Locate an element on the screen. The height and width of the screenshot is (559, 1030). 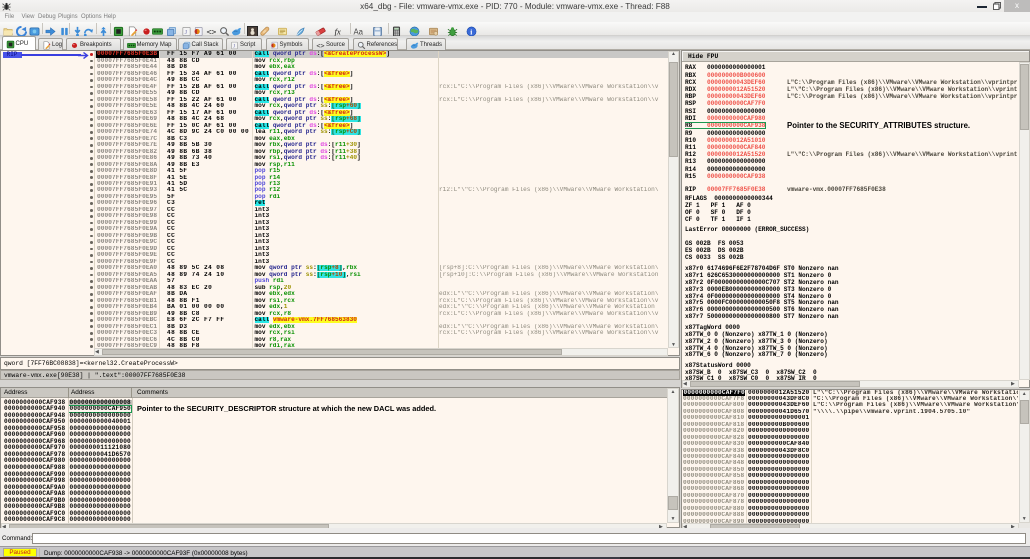
svg-text: i is located at coordinates (471, 31).